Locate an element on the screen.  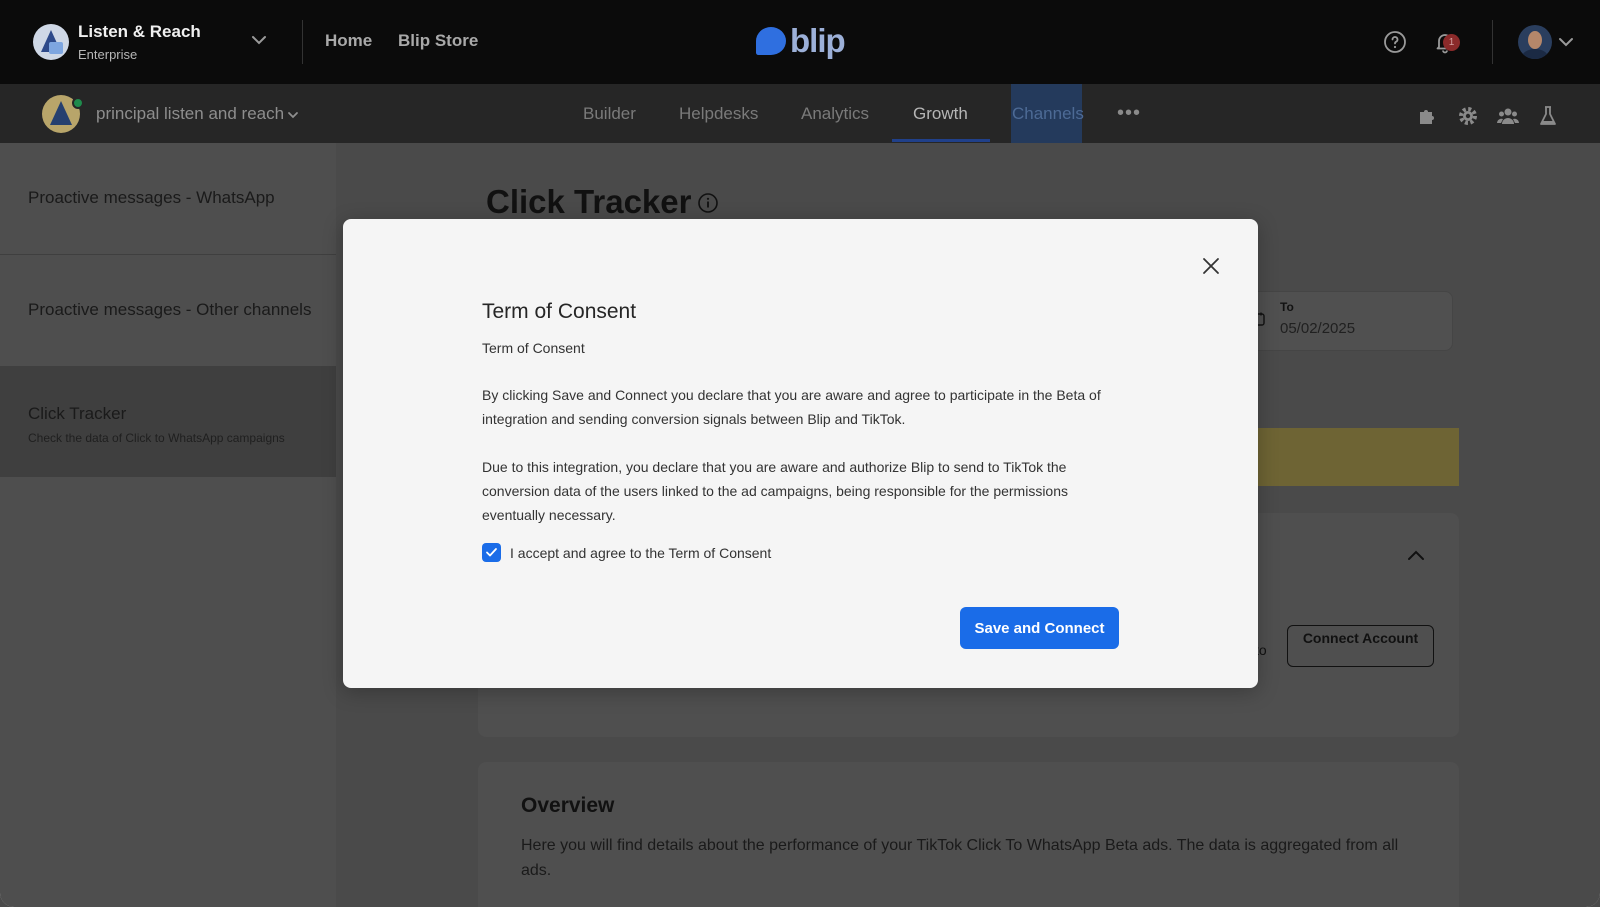
modal-title: Term of Consent is located at coordinates (559, 311).